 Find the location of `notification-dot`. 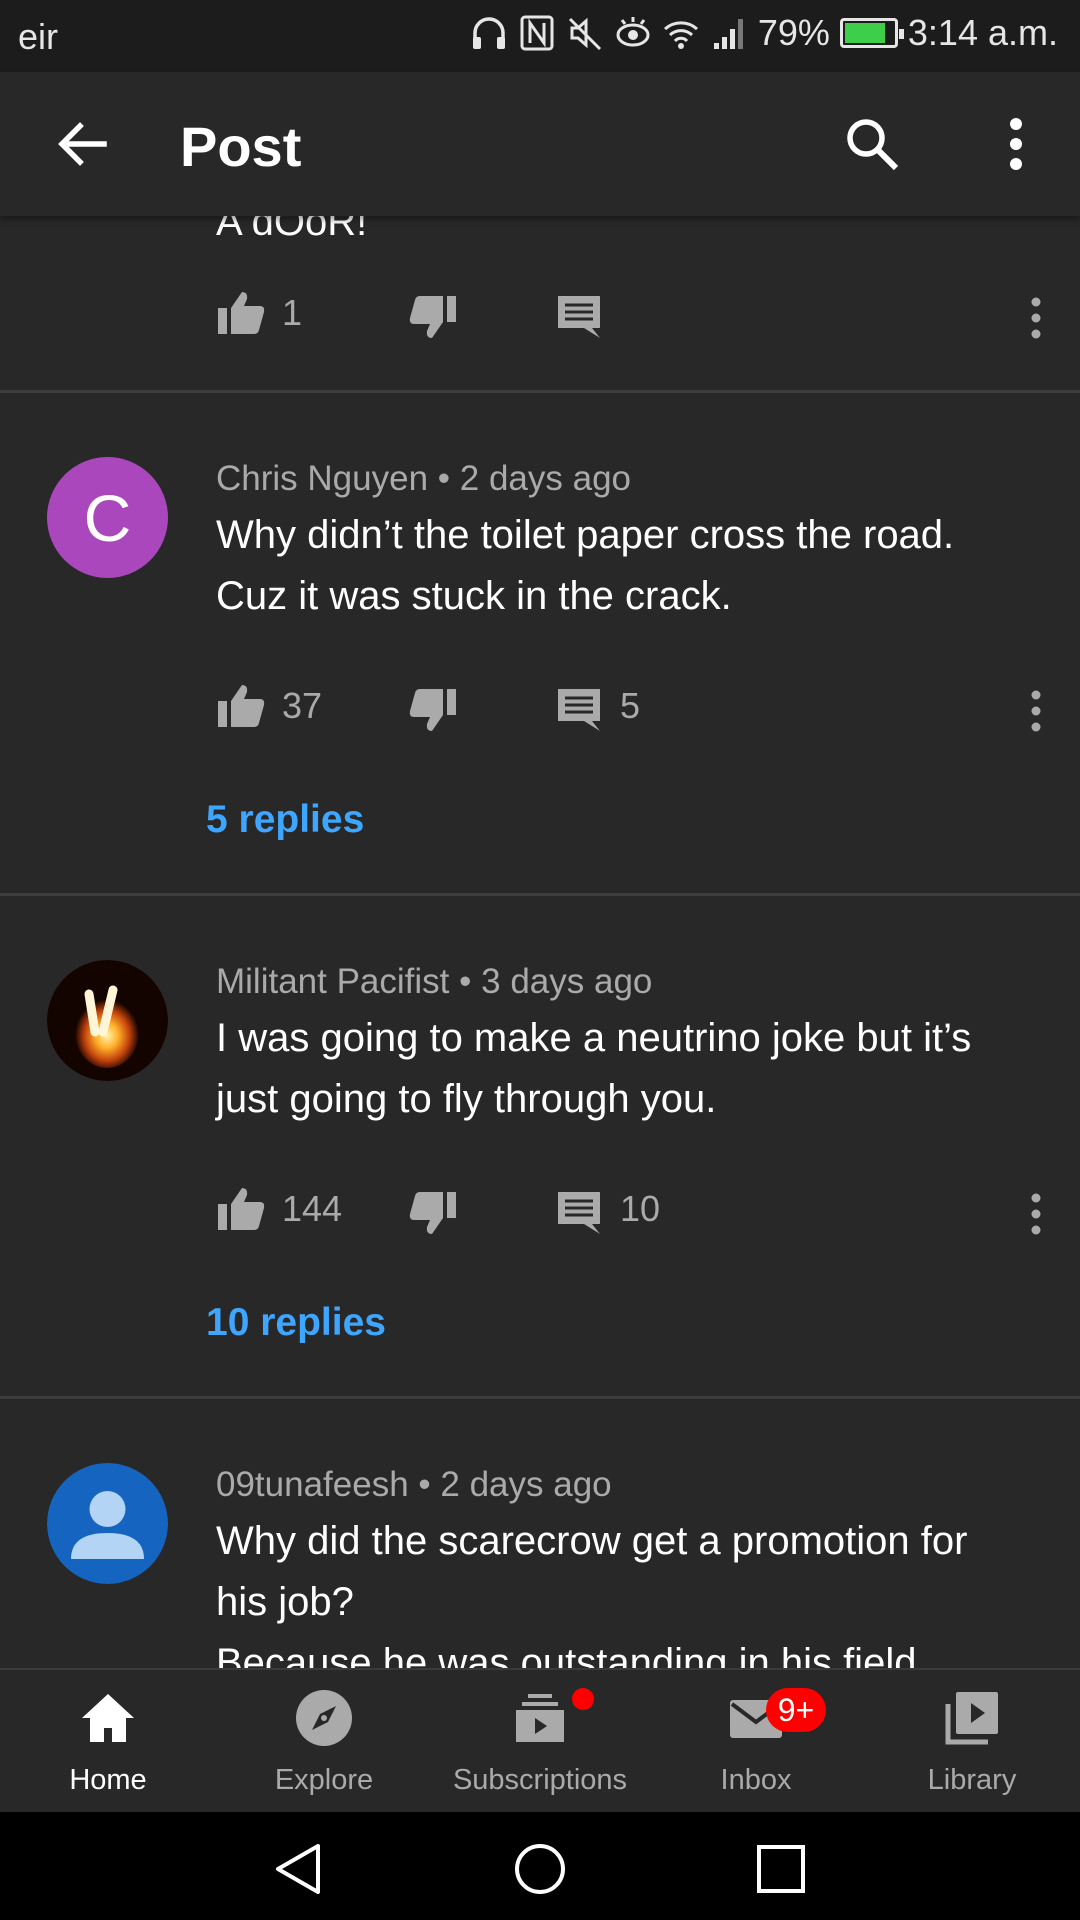

notification-dot is located at coordinates (583, 1699).